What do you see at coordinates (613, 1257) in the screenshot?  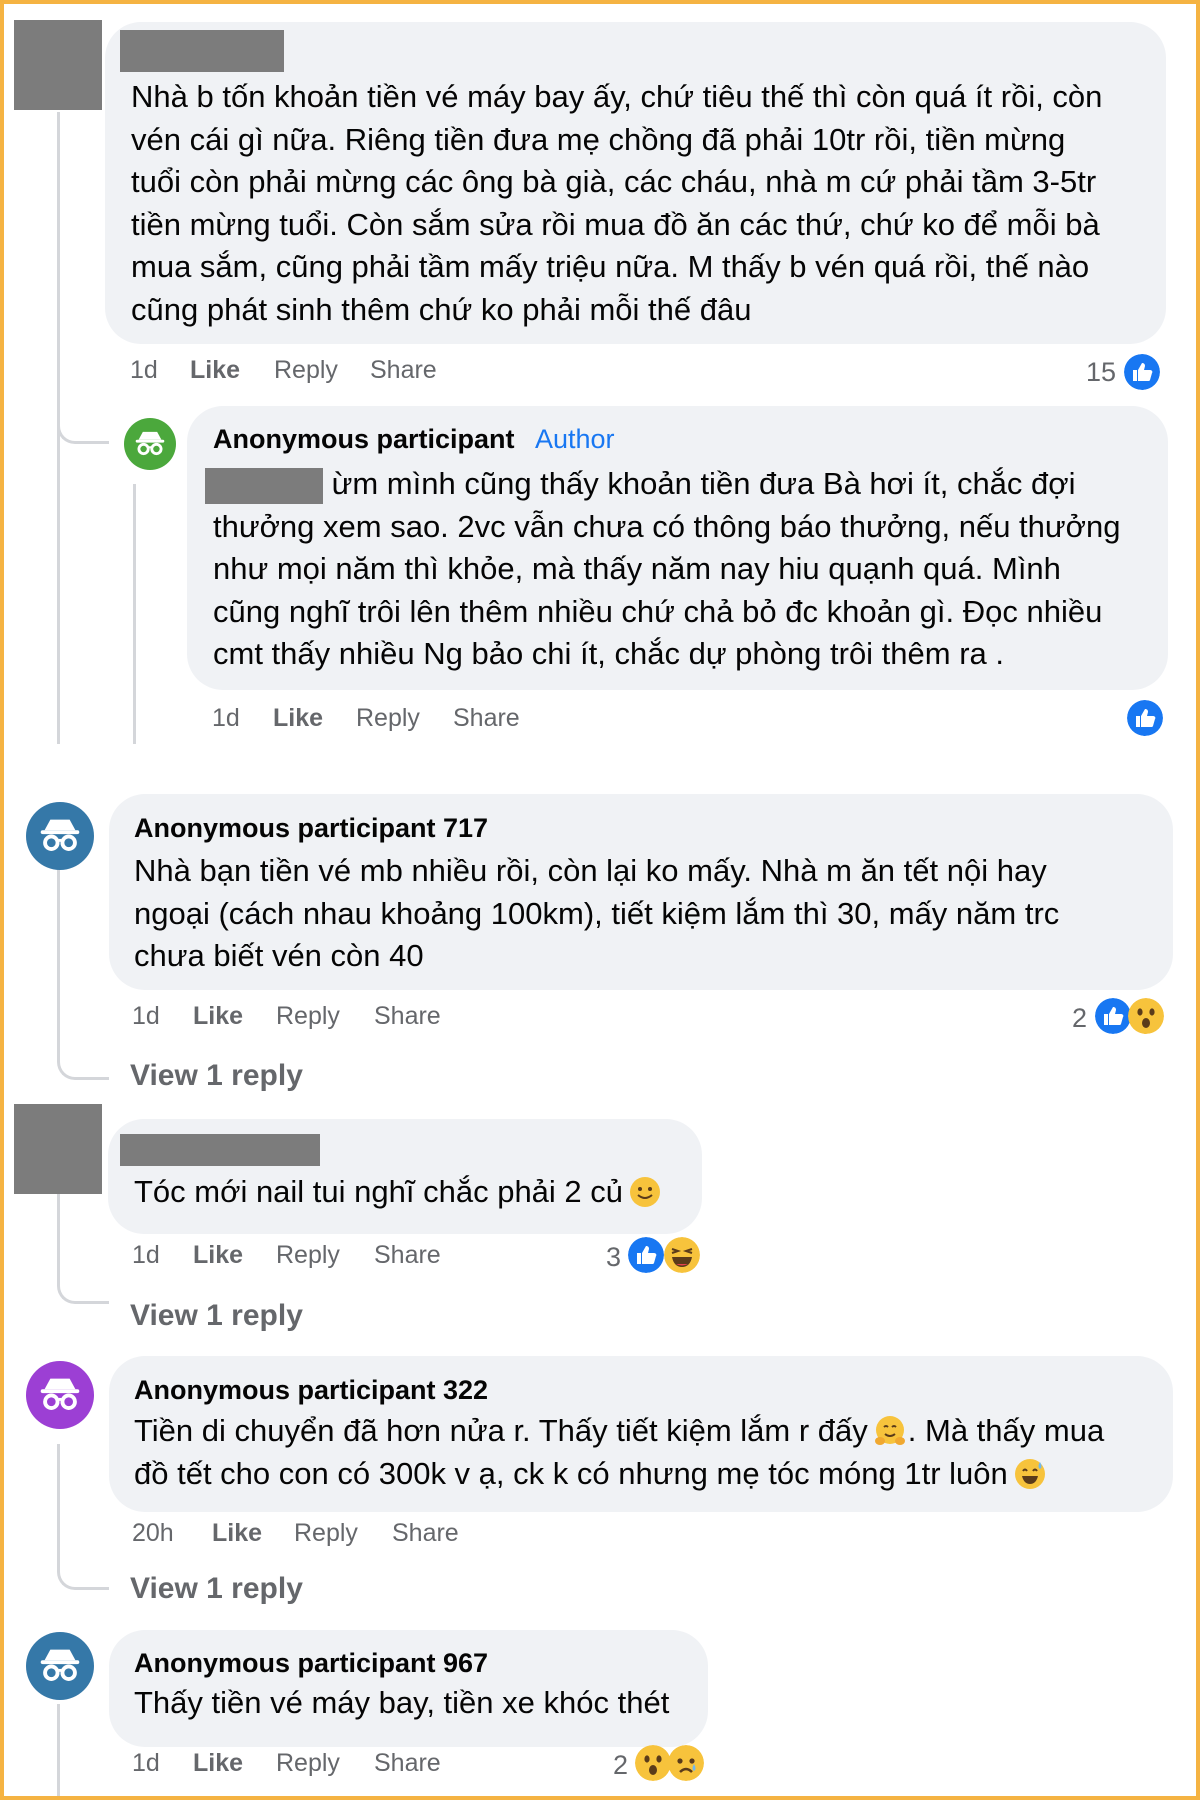 I see `reaction-count: 3` at bounding box center [613, 1257].